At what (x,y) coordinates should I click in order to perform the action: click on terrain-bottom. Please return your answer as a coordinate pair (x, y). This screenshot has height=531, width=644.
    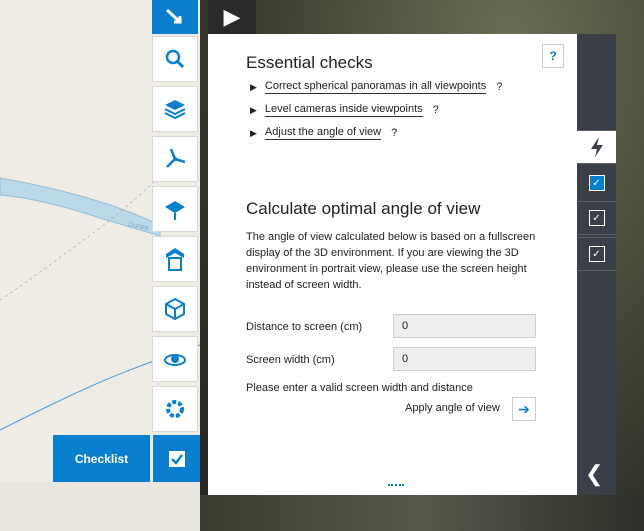
    Looking at the image, I should click on (422, 513).